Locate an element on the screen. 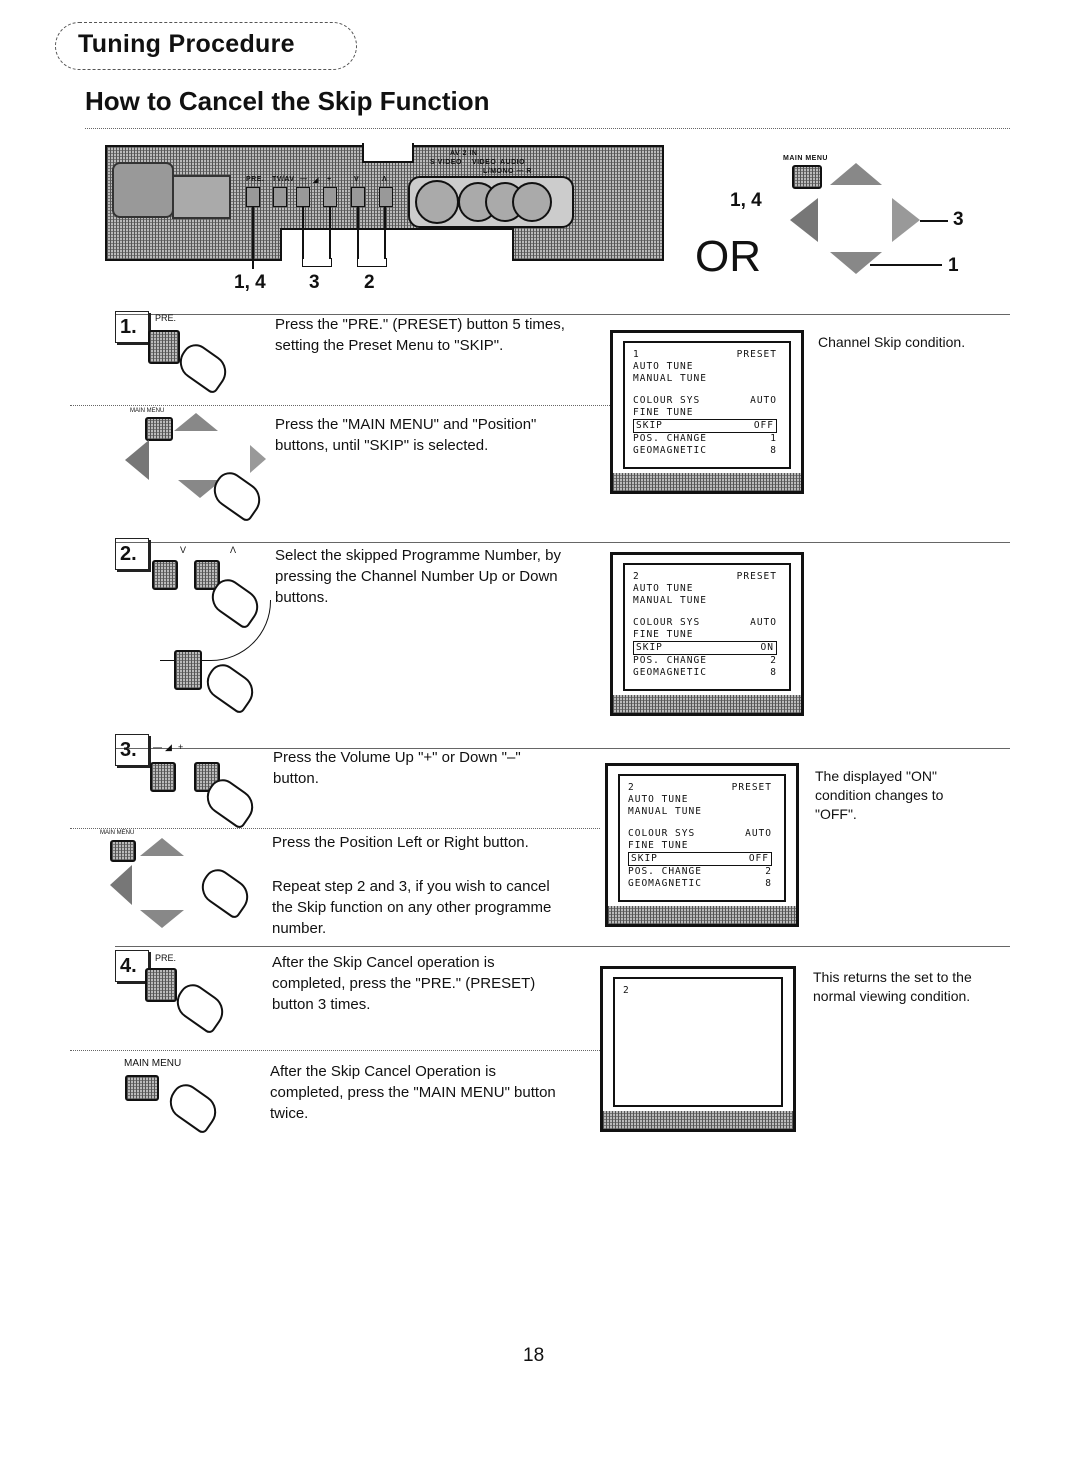 The width and height of the screenshot is (1080, 1462). menu-row: MANUAL TUNE is located at coordinates (705, 601).